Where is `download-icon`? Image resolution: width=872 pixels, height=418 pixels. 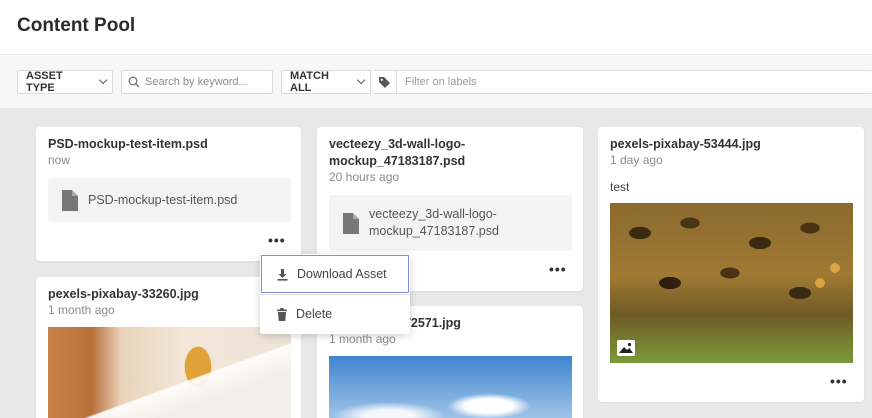 download-icon is located at coordinates (282, 274).